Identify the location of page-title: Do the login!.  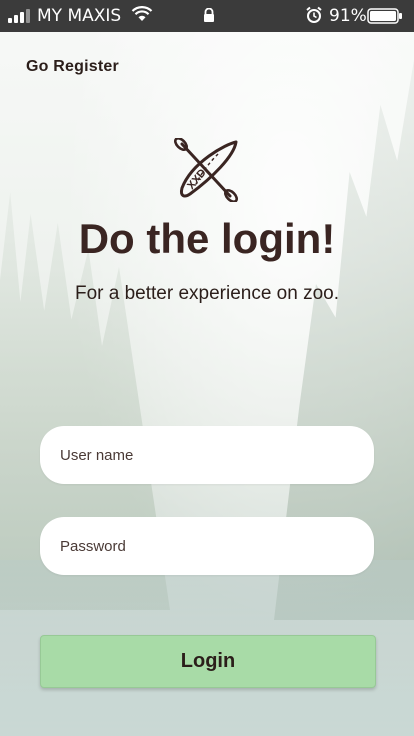
(207, 238).